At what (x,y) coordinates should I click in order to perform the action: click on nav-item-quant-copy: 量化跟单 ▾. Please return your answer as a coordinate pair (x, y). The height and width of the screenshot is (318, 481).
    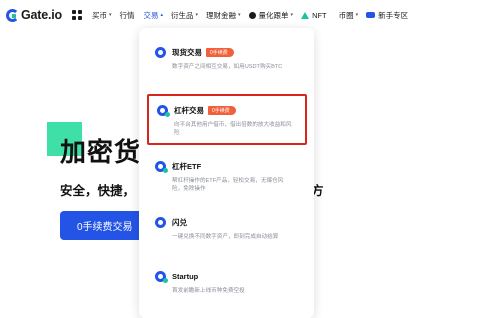
    Looking at the image, I should click on (271, 15).